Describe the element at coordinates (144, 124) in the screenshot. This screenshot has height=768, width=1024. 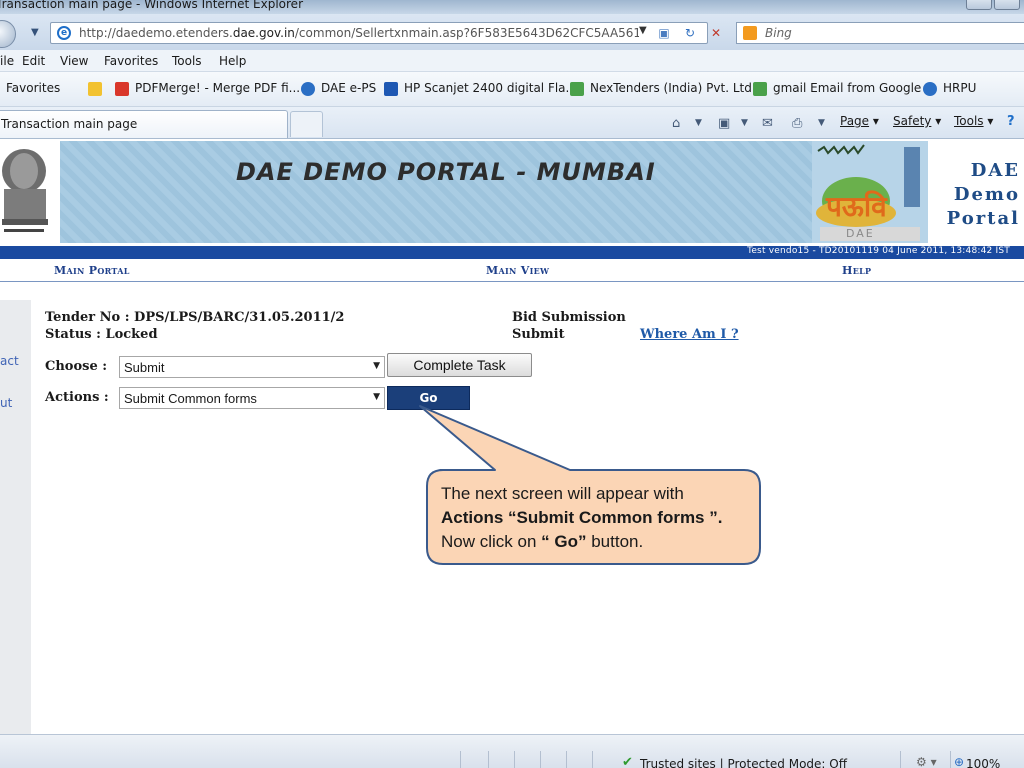
I see `tab-transaction-main: Transaction main page` at that location.